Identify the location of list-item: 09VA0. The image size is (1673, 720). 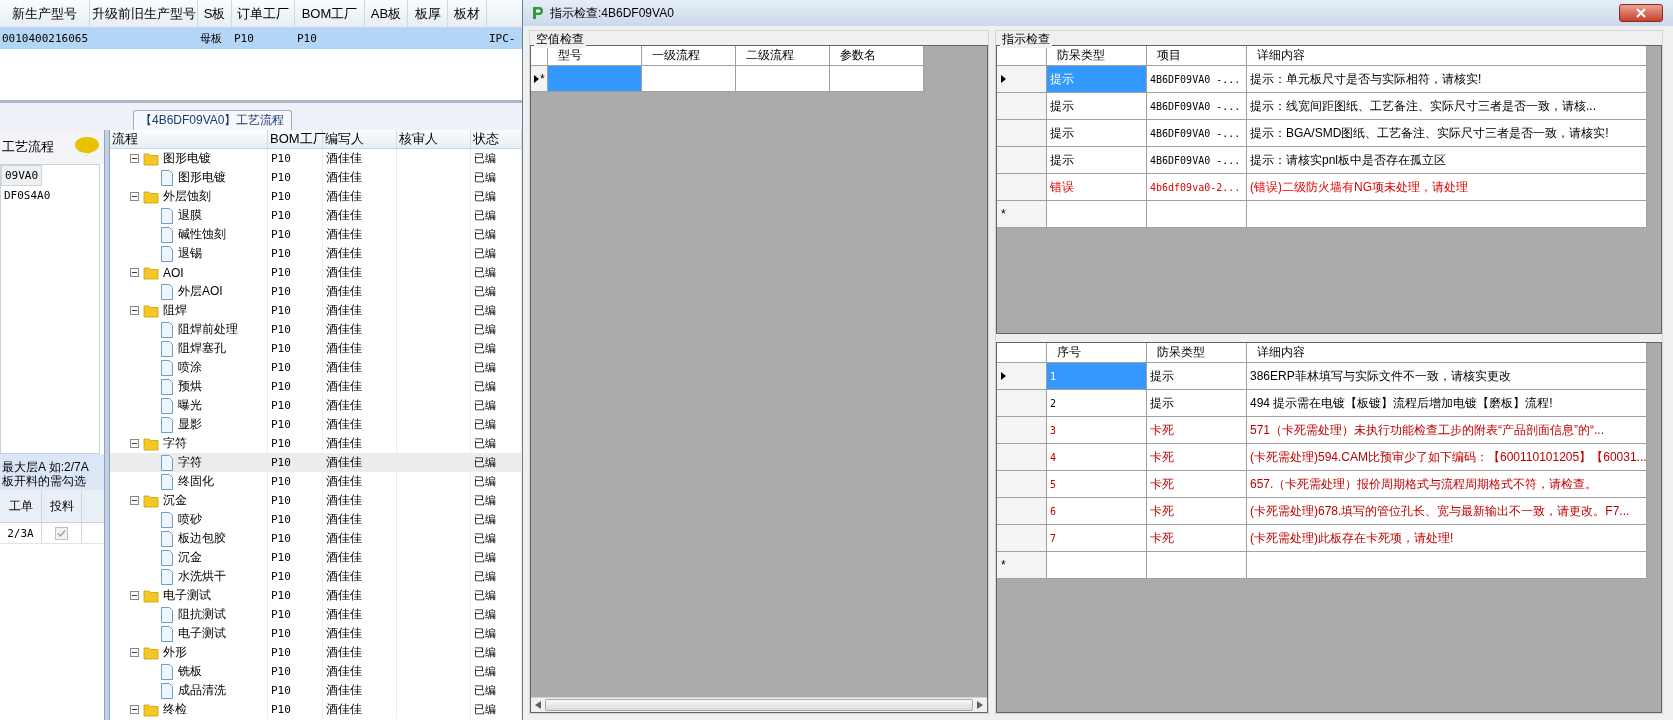
(22, 175).